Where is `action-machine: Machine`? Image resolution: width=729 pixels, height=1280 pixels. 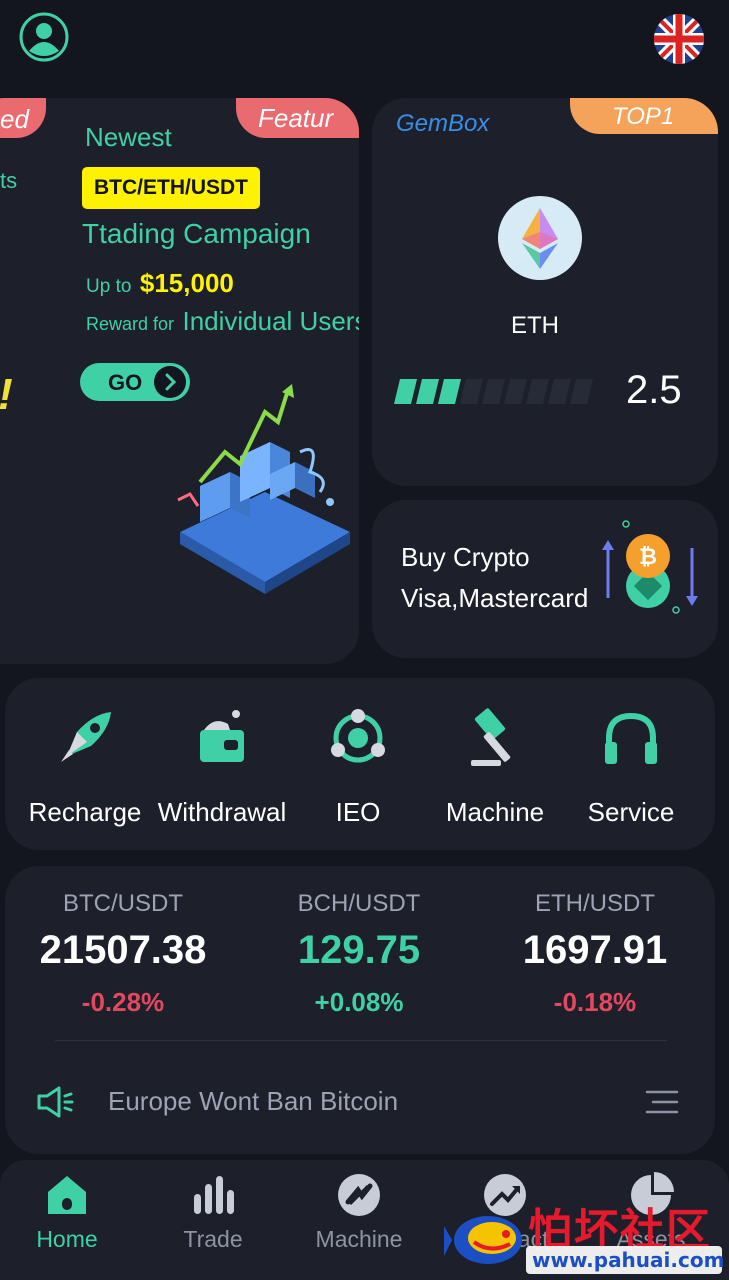 action-machine: Machine is located at coordinates (495, 767).